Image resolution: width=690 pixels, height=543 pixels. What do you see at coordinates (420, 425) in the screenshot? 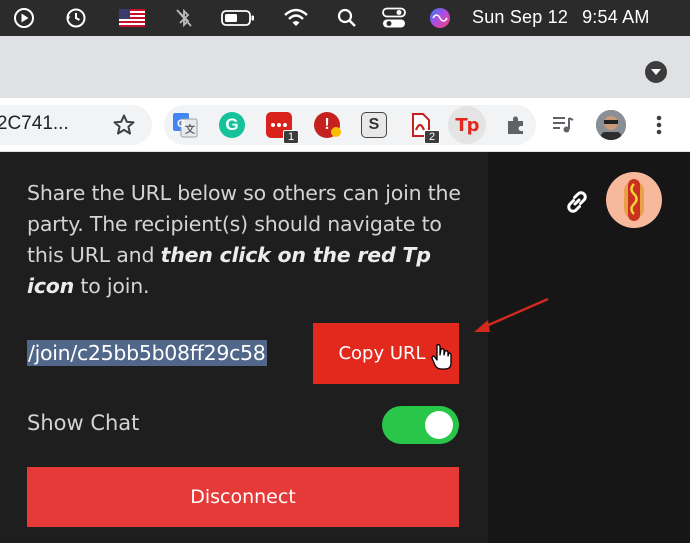
I see `show-chat-toggle` at bounding box center [420, 425].